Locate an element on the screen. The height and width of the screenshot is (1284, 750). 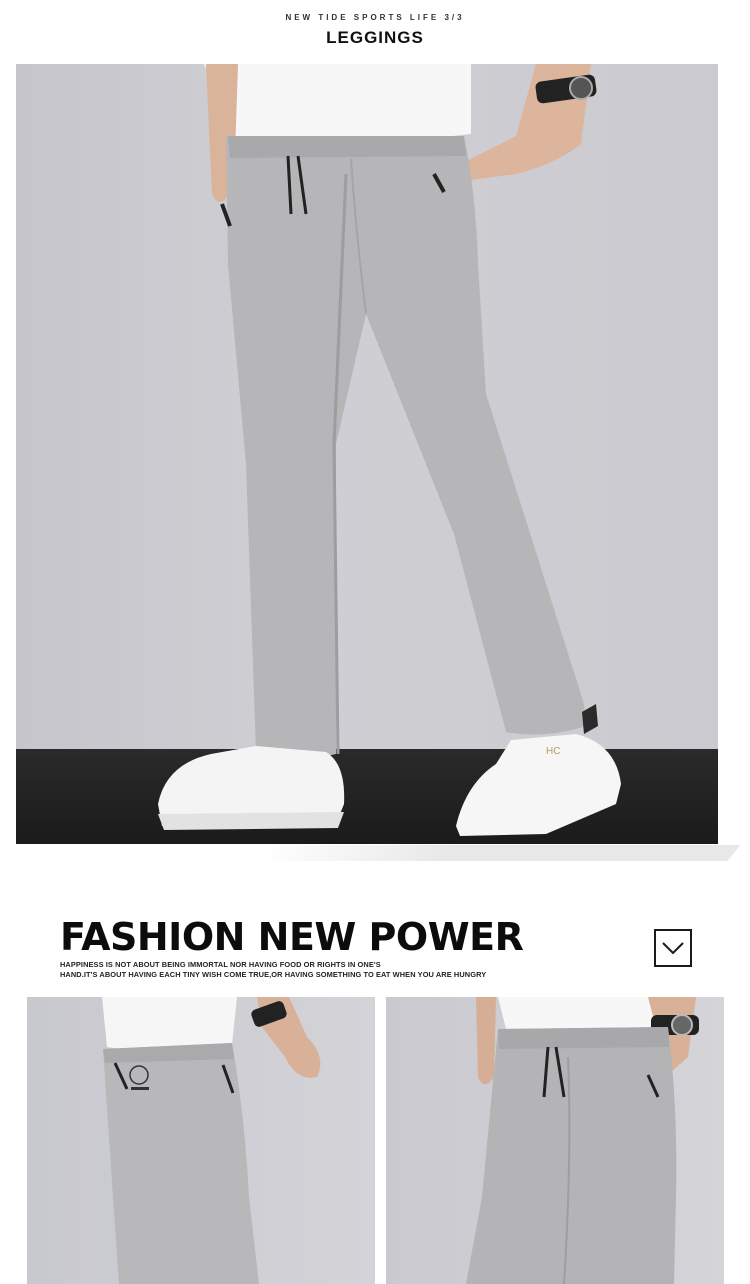
right-sneaker is located at coordinates (538, 785).